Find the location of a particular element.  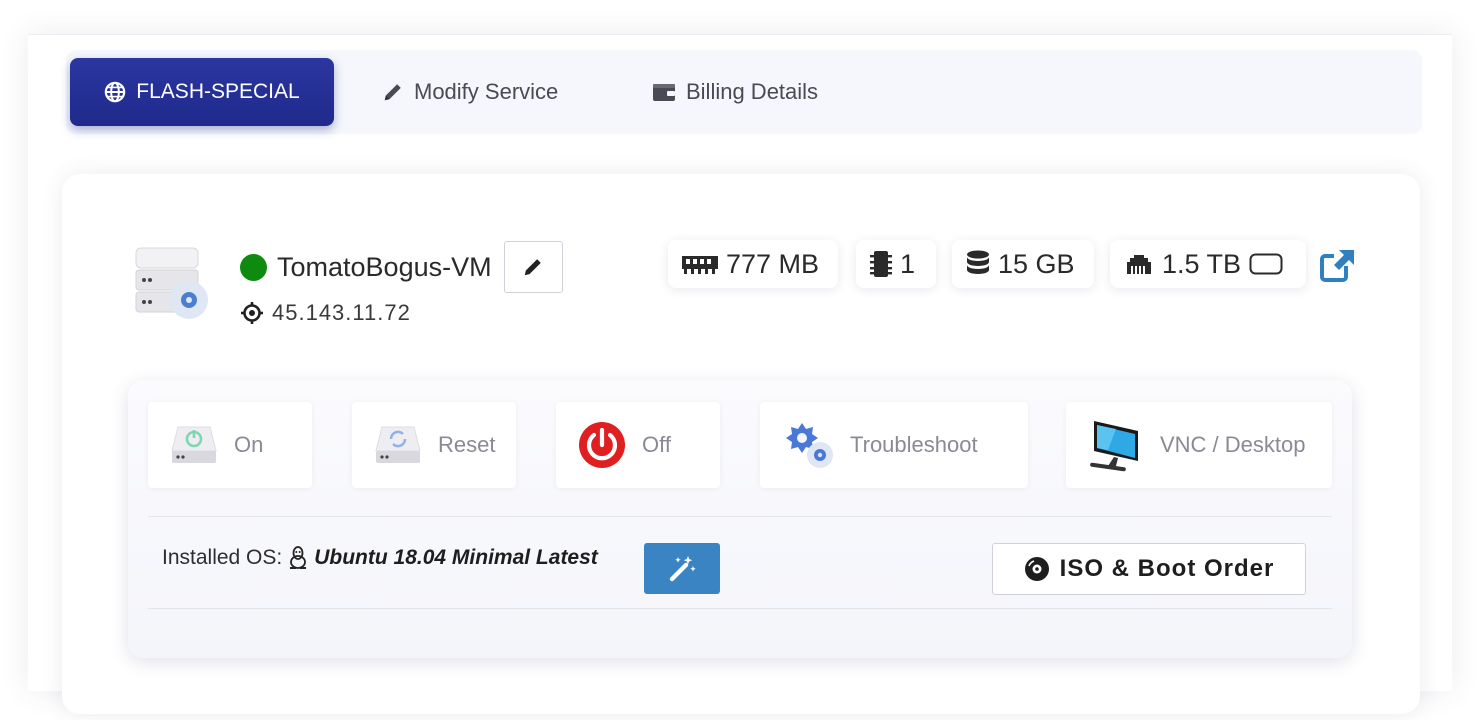

vnc-desktop-label: VNC / Desktop is located at coordinates (1233, 444).